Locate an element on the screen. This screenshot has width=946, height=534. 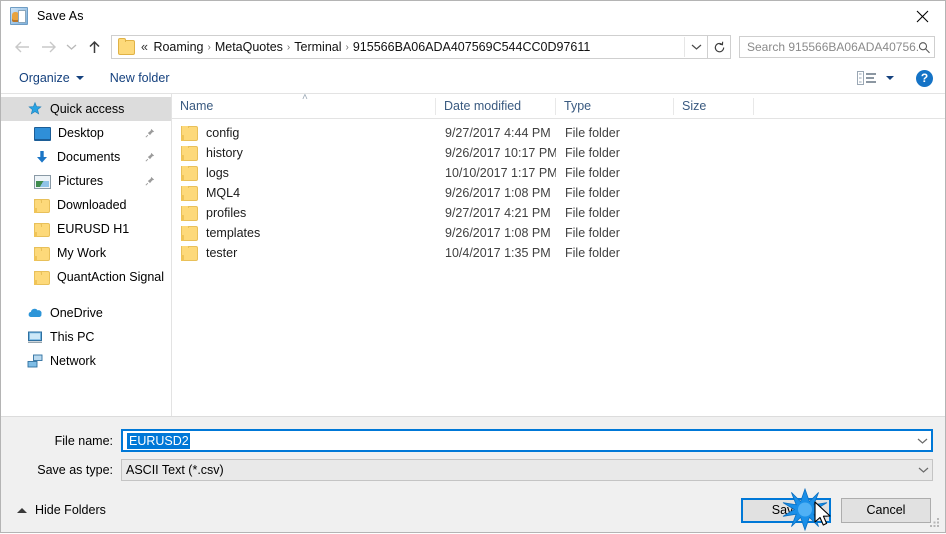
resize-grip-icon is located at coordinates (935, 523).